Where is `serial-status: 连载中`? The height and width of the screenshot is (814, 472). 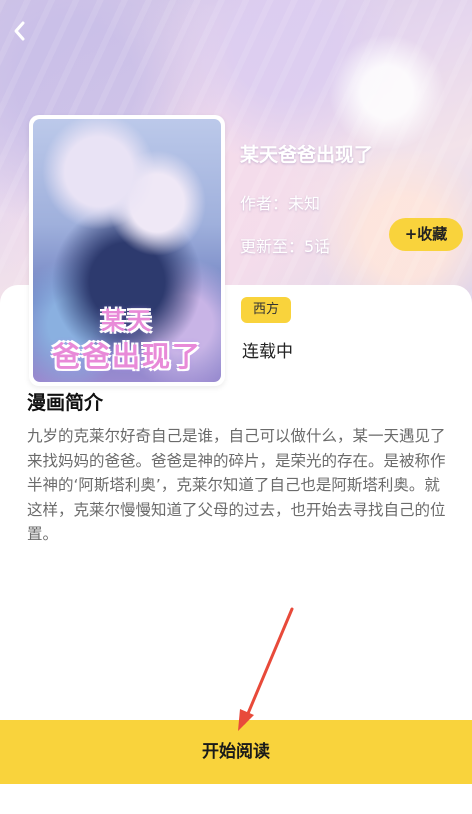 serial-status: 连载中 is located at coordinates (267, 352).